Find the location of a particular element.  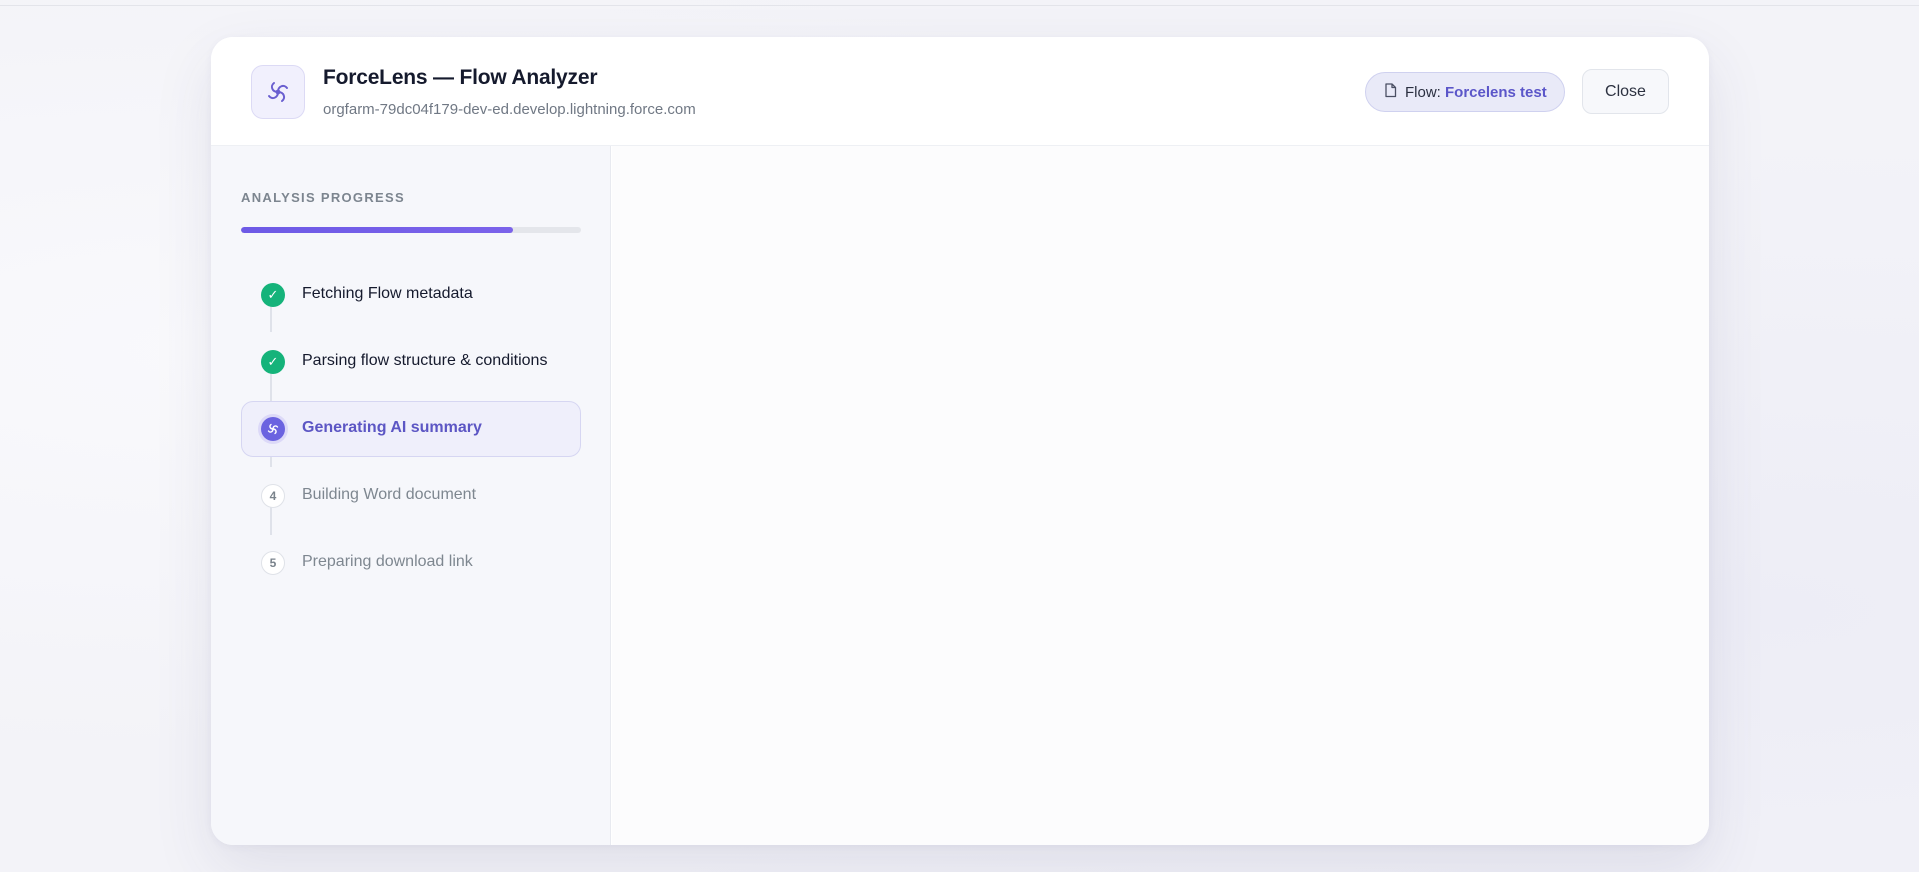

flow-badge: Flow: Forcelens test is located at coordinates (1465, 92).